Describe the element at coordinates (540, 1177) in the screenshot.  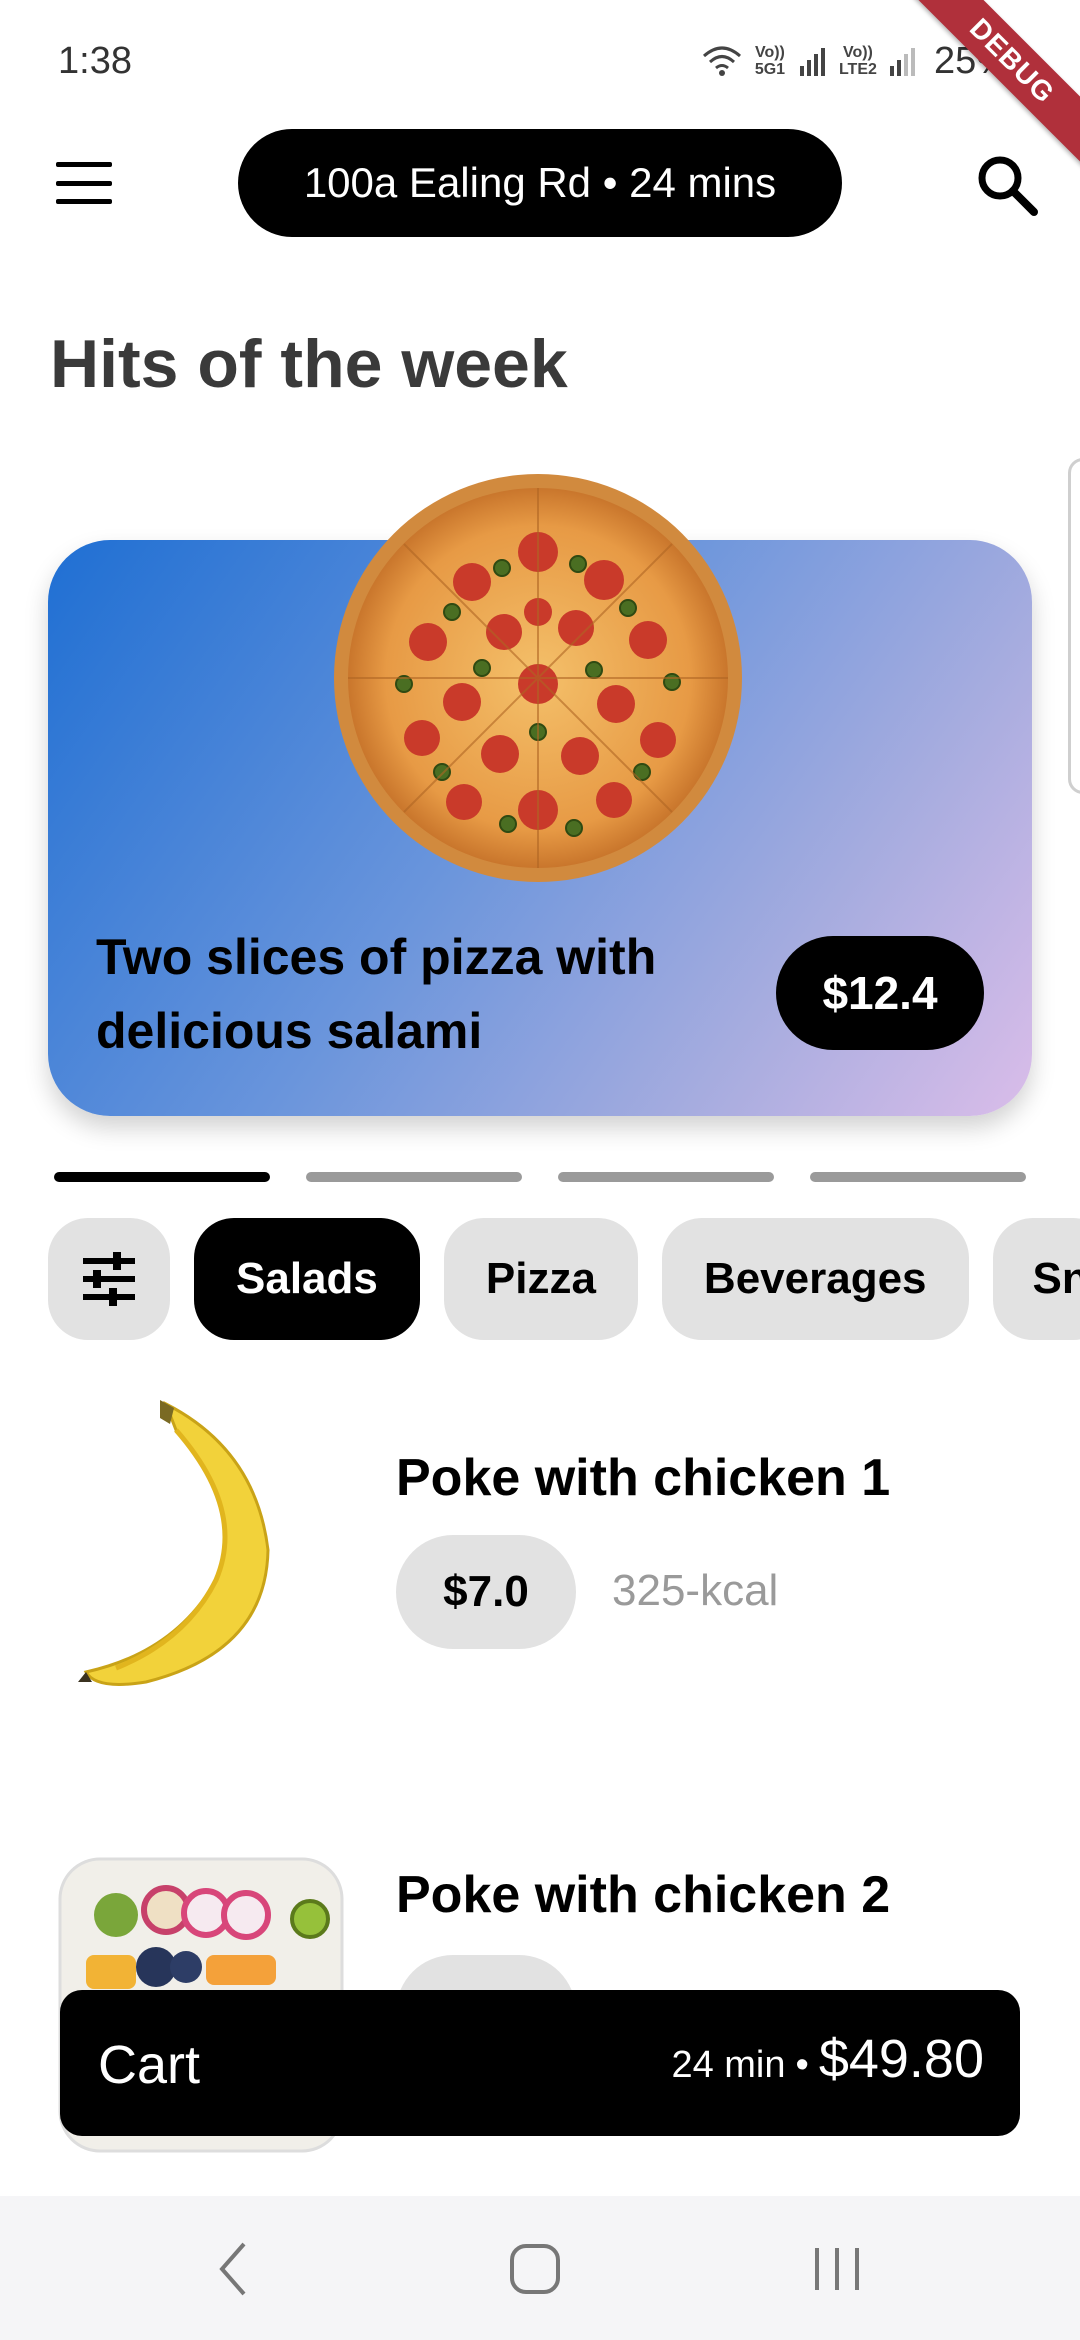
I see `carousel-indicators` at that location.